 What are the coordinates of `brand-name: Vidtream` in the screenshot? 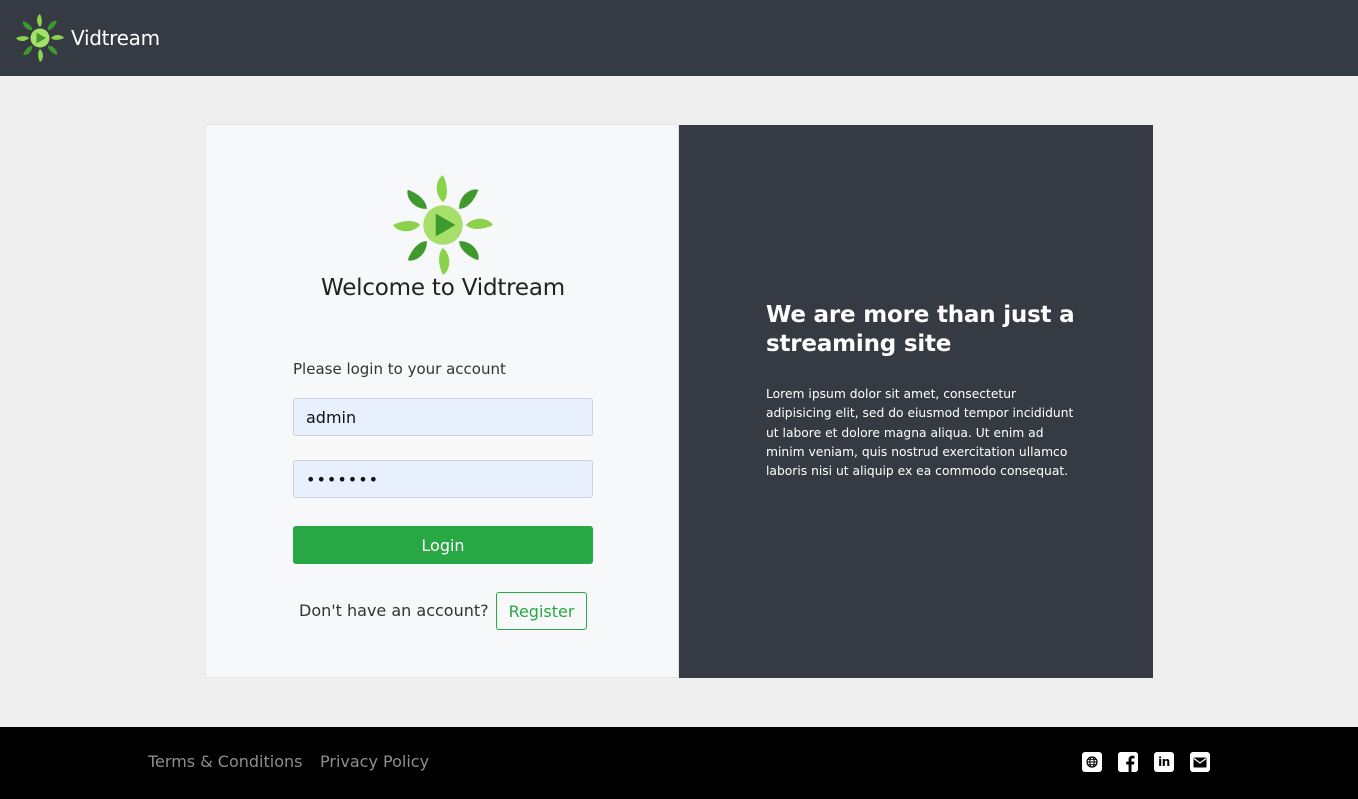 It's located at (115, 38).